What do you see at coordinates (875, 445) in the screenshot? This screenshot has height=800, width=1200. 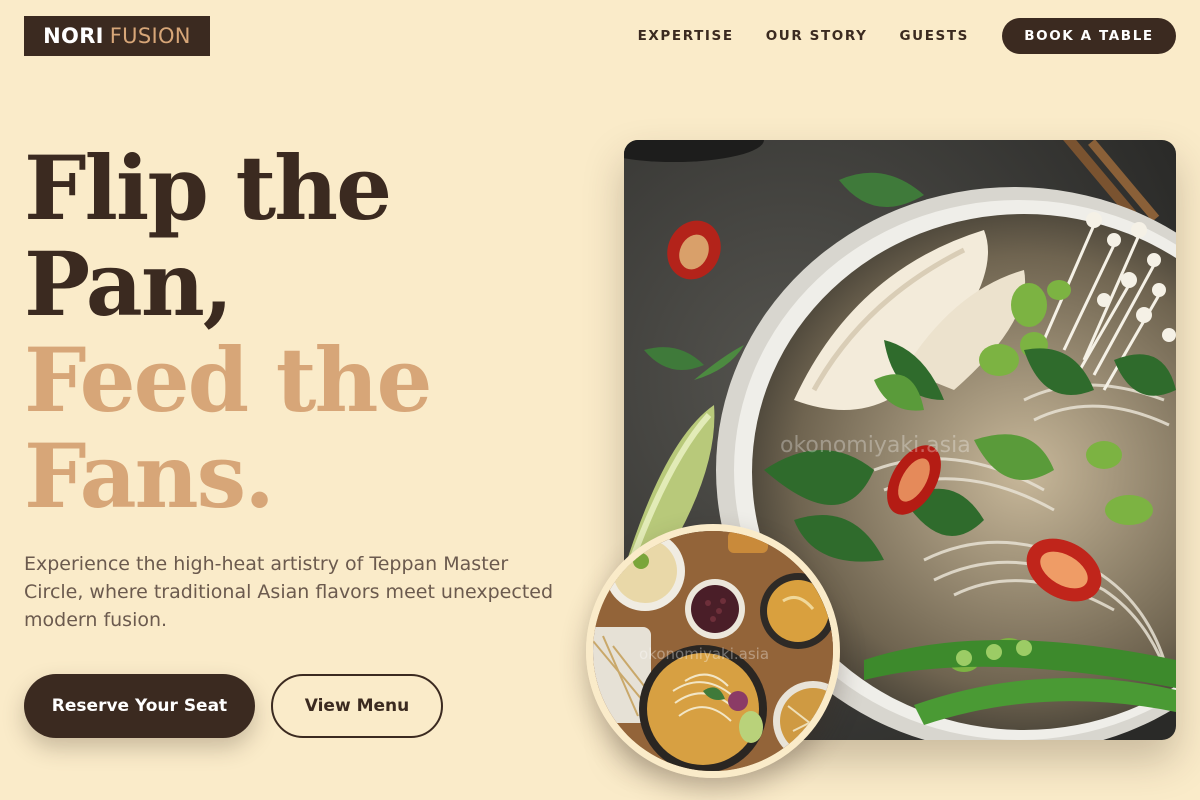 I see `hero-image-watermark: okonomiyaki.asia` at bounding box center [875, 445].